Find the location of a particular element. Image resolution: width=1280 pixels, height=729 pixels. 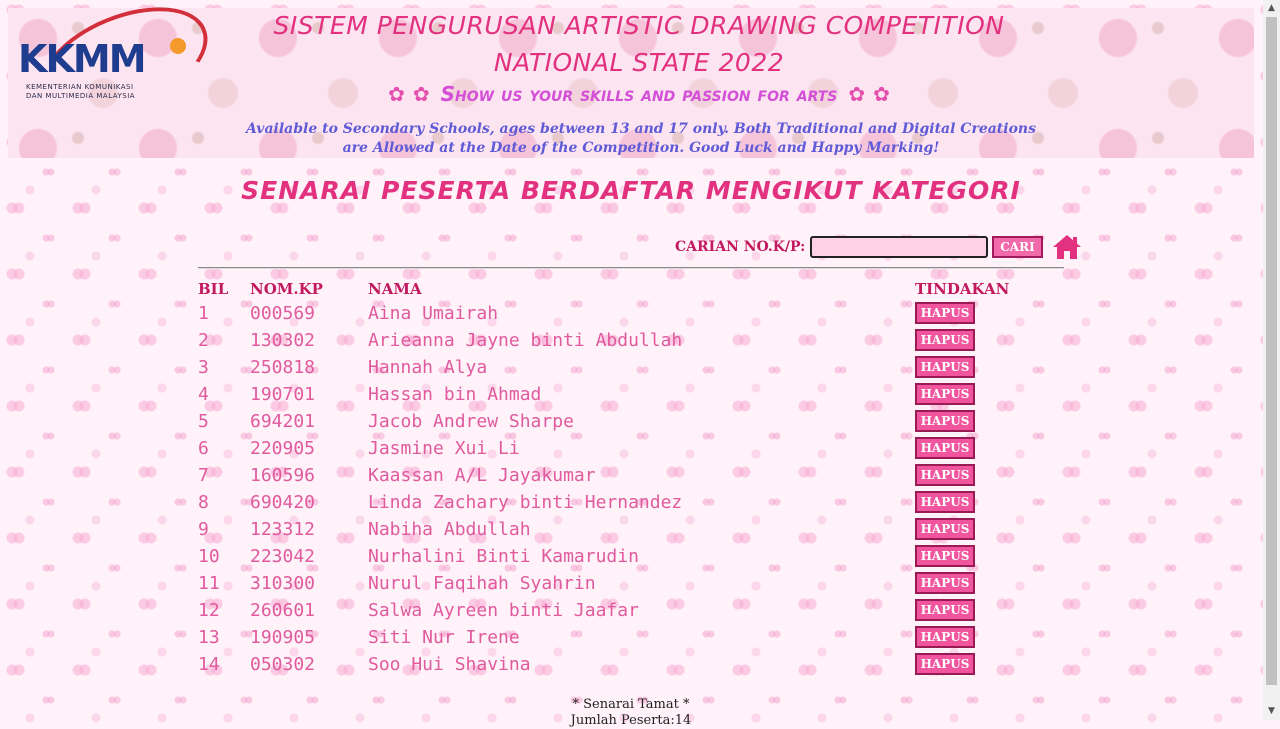

cell-bil: 4 is located at coordinates (203, 394).